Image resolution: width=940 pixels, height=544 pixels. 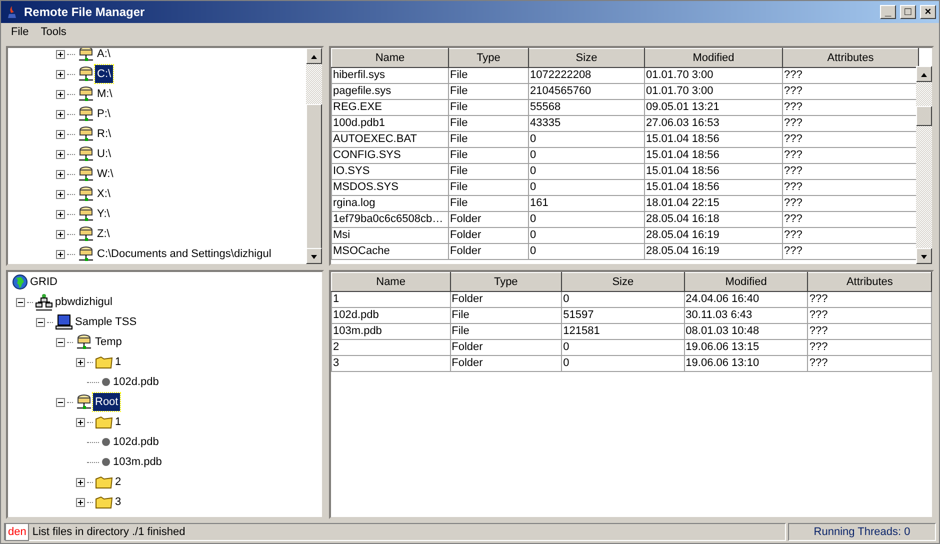 What do you see at coordinates (104, 74) in the screenshot?
I see `tree-item: C:\` at bounding box center [104, 74].